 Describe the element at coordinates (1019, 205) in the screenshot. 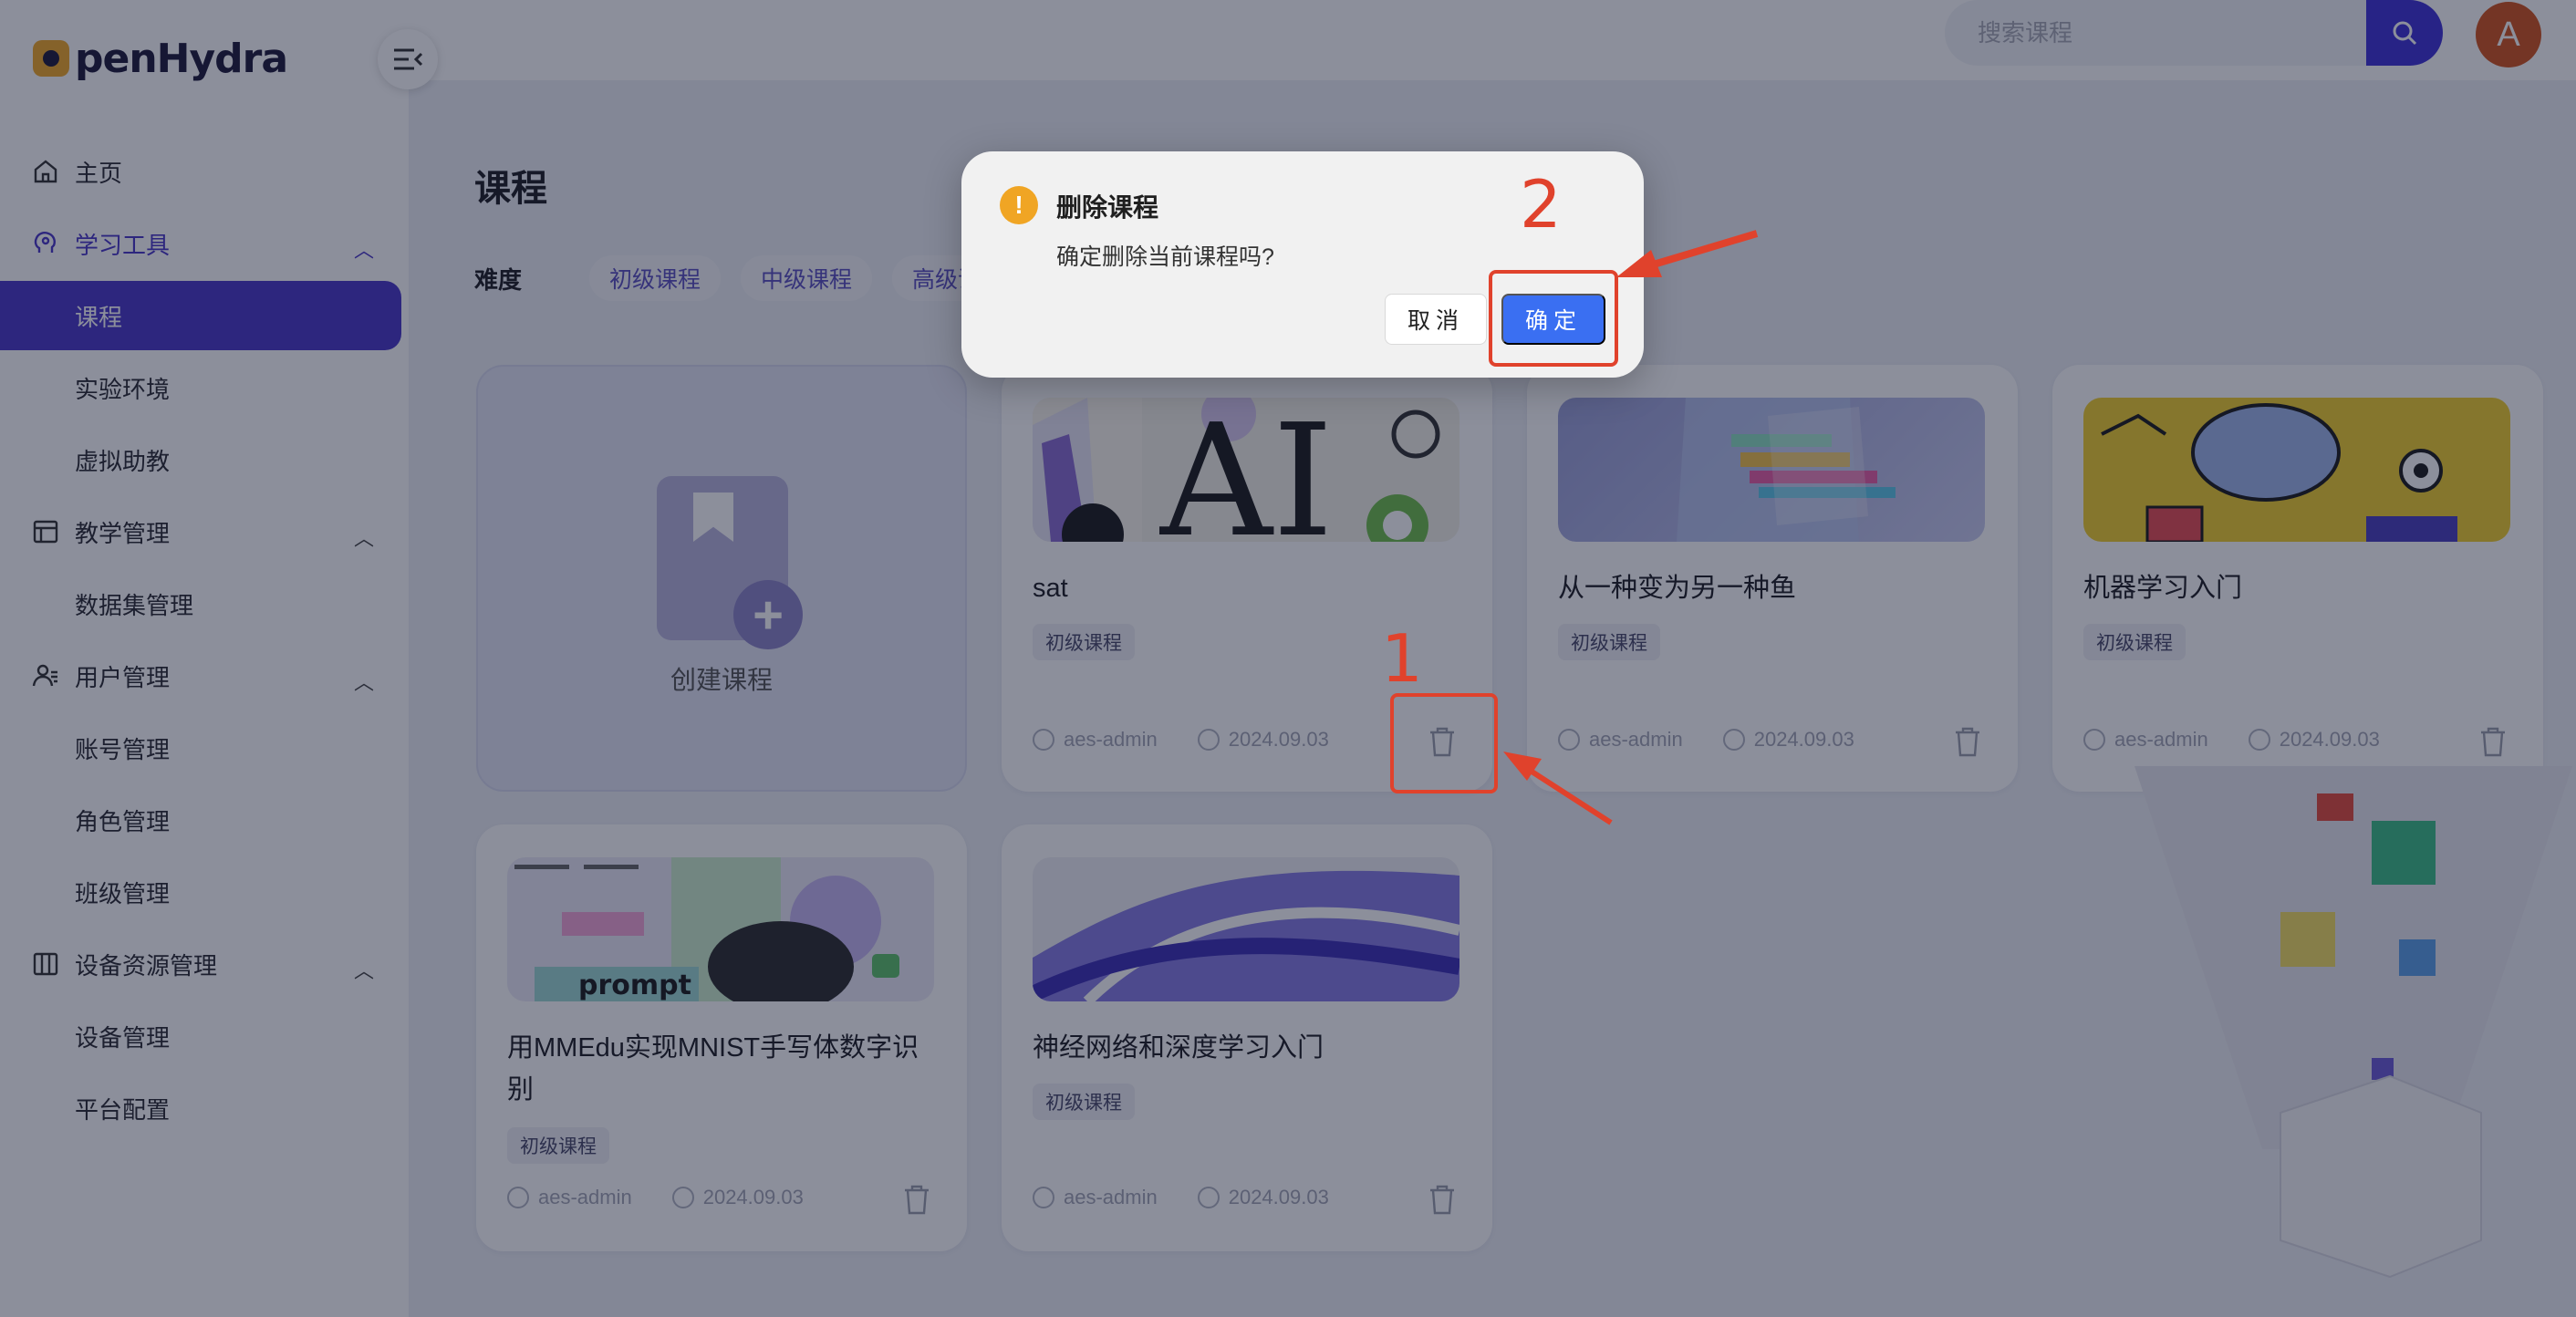

I see `warning-icon: !` at that location.